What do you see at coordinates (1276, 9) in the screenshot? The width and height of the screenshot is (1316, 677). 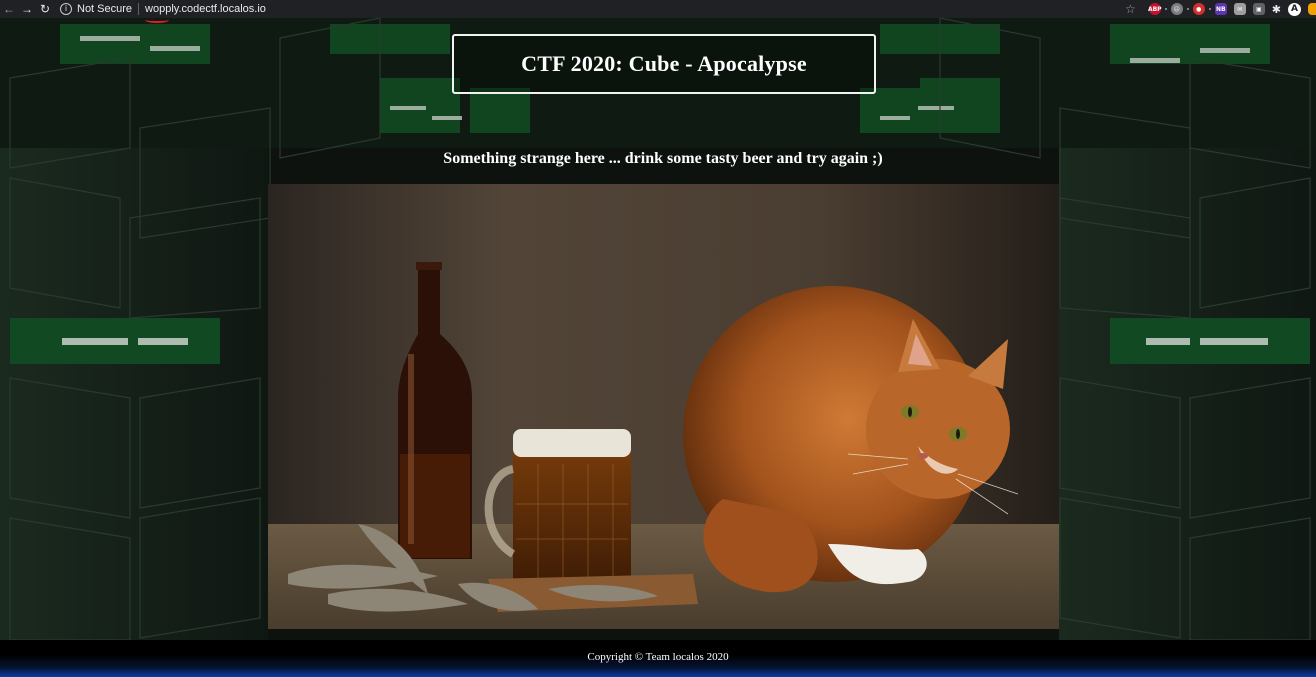 I see `extensions-puzzle-icon: ✱` at bounding box center [1276, 9].